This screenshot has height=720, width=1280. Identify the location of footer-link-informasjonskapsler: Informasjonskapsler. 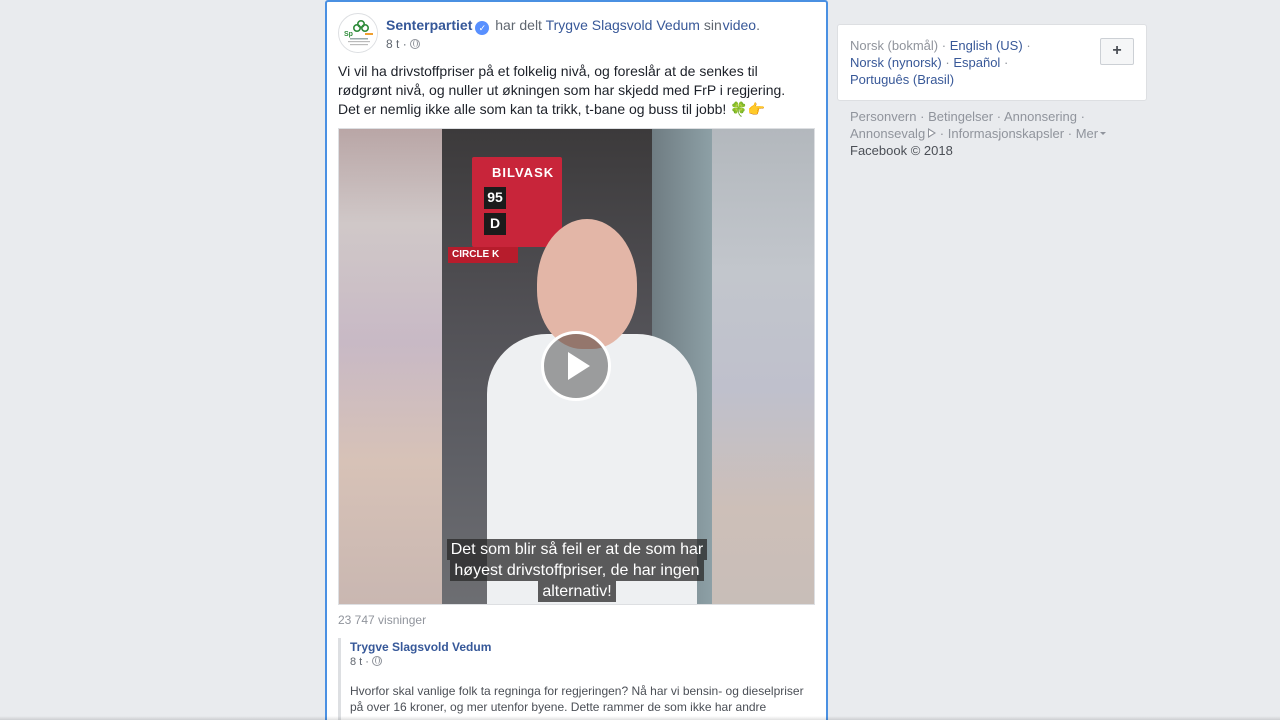
(1006, 133).